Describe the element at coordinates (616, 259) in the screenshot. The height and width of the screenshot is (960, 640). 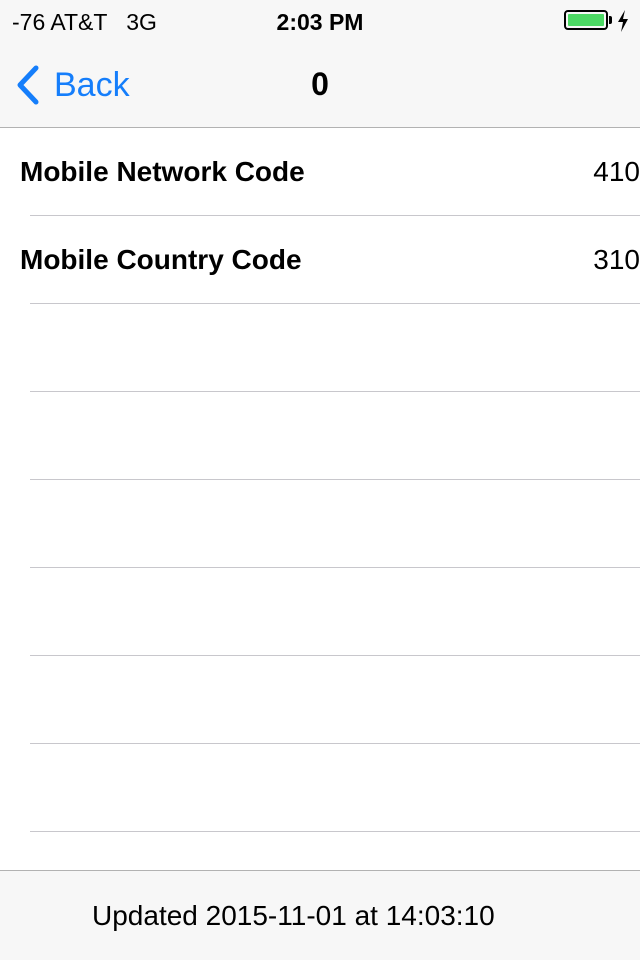
I see `row-value: 310` at that location.